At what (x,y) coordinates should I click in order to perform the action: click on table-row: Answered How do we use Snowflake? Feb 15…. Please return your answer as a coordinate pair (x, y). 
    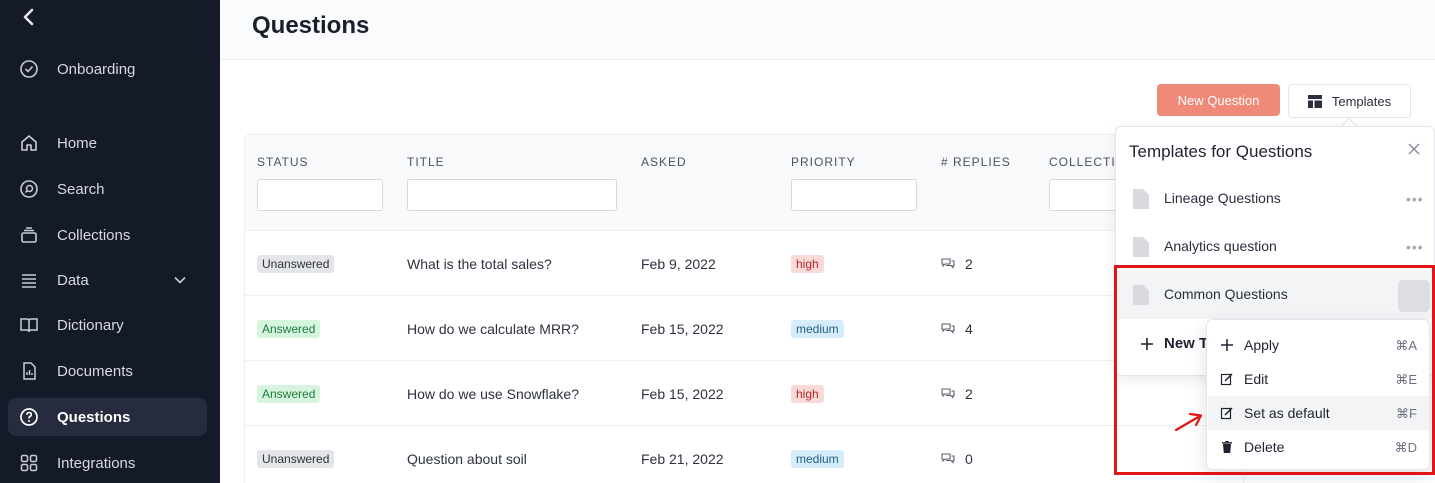
    Looking at the image, I should click on (744, 393).